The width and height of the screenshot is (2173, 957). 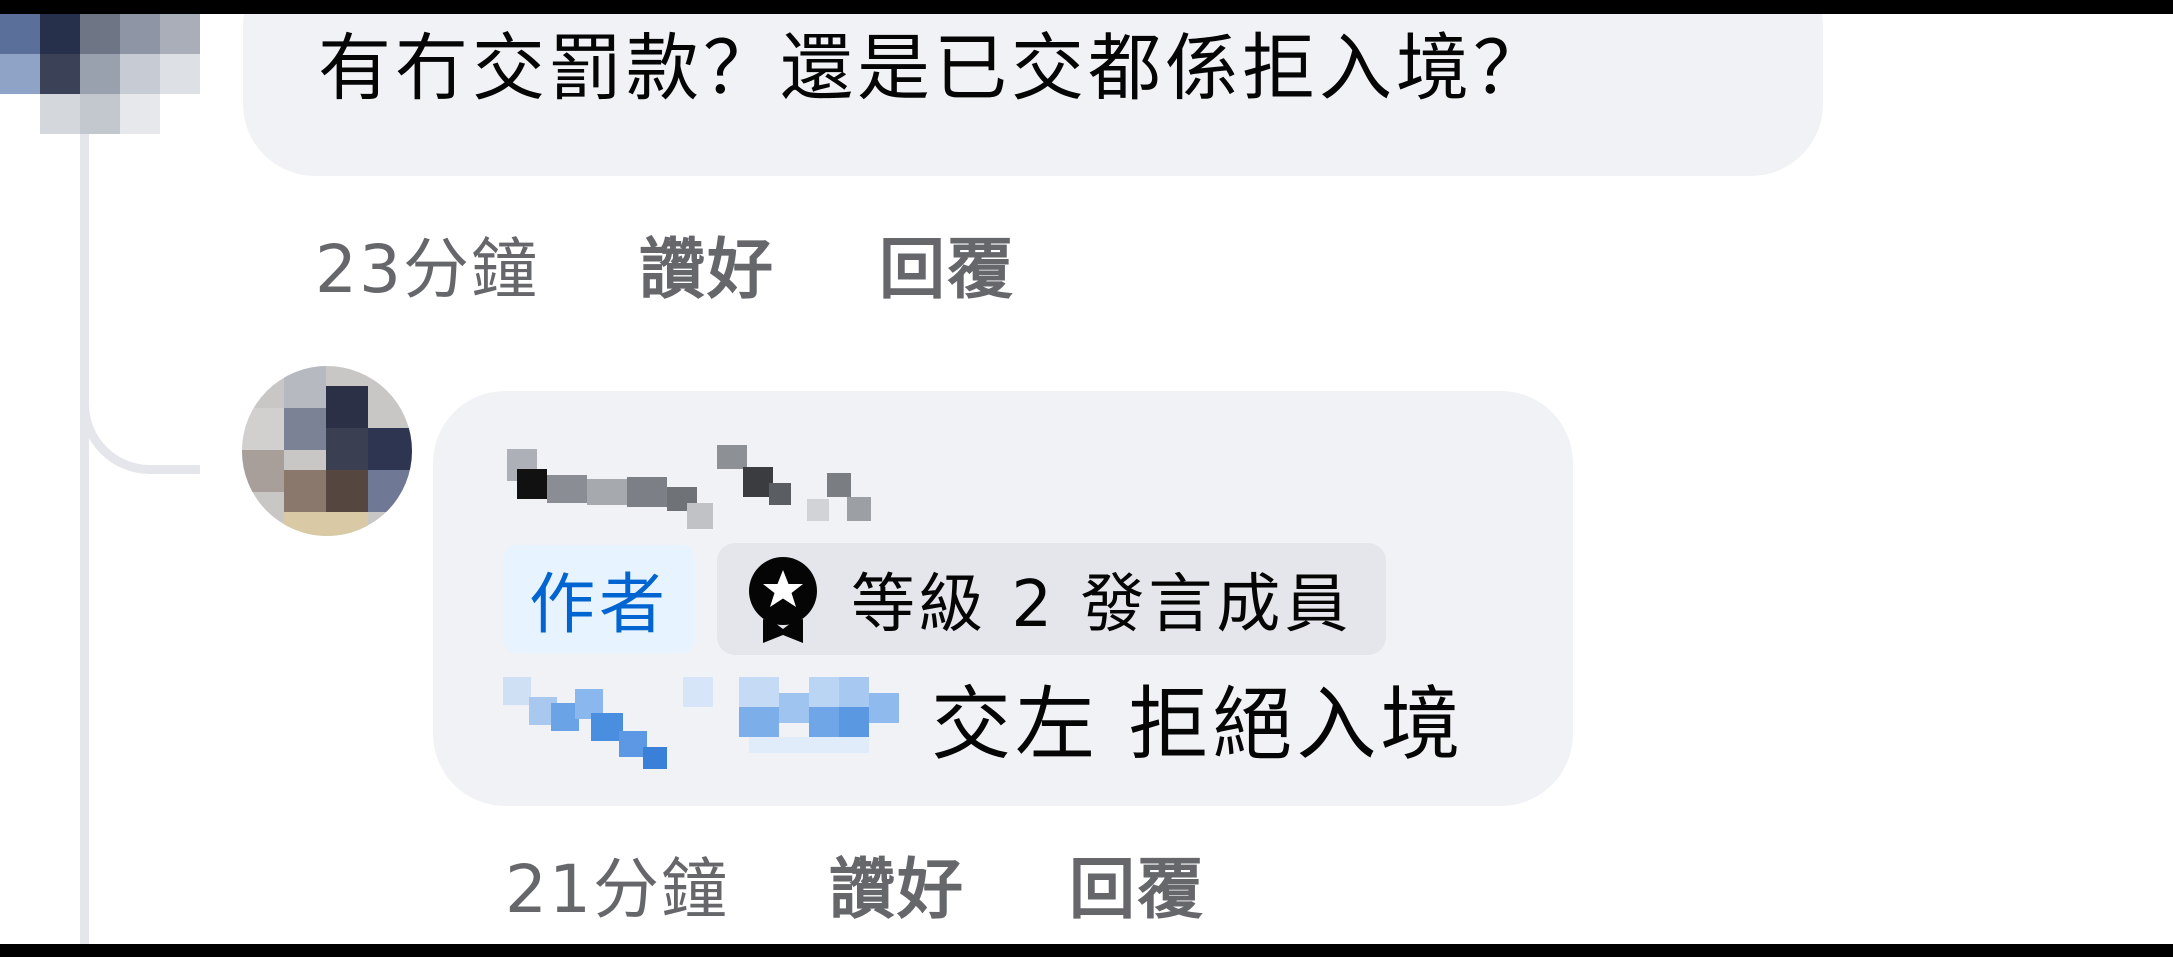 I want to click on comment-timestamp: 23分鐘, so click(x=427, y=264).